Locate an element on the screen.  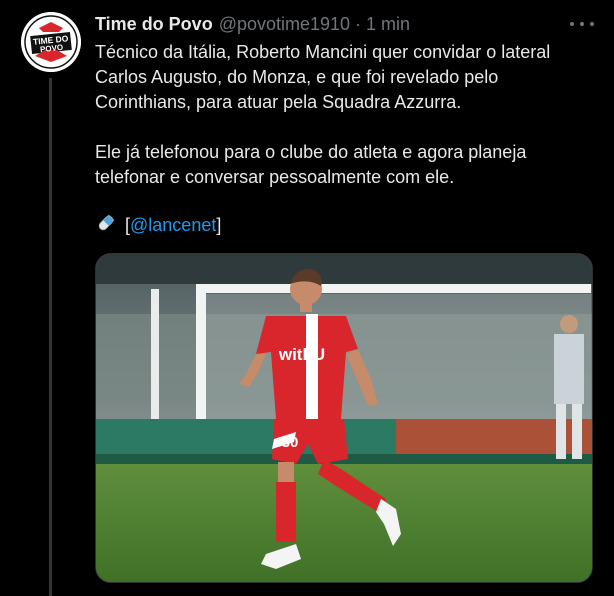
more-icon is located at coordinates (582, 24).